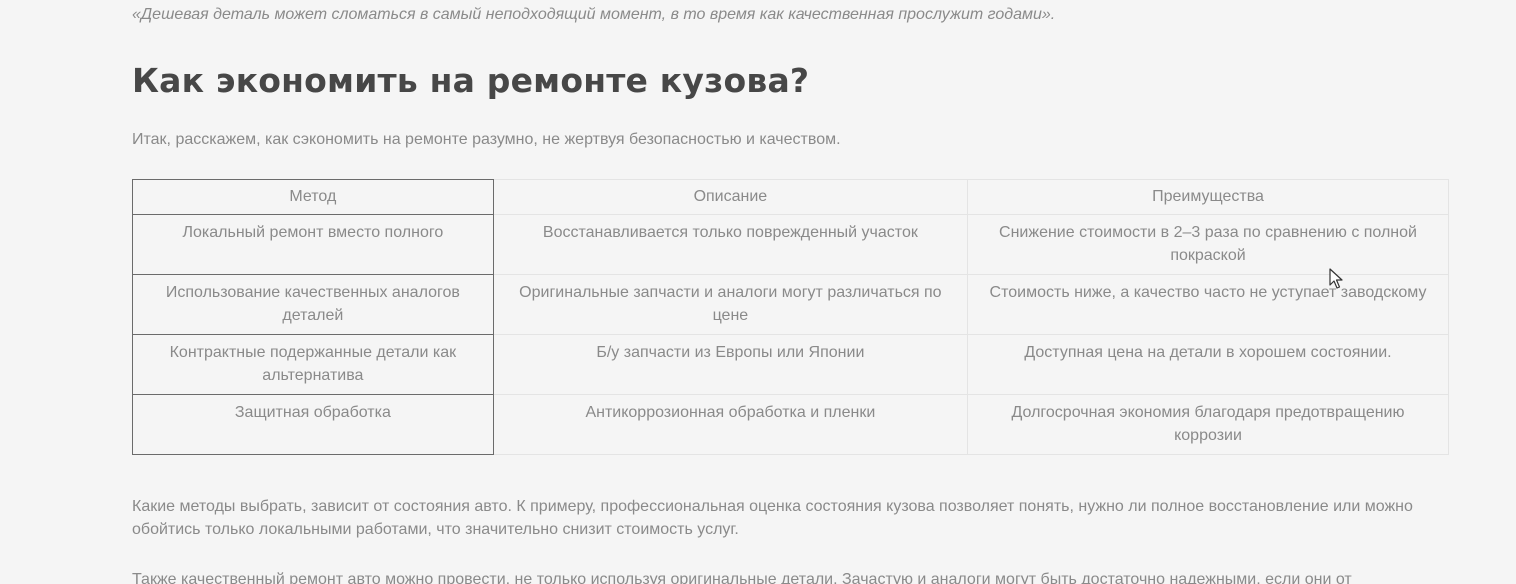  I want to click on table-cell-method: Локальный ремонт вместо полного, so click(313, 244).